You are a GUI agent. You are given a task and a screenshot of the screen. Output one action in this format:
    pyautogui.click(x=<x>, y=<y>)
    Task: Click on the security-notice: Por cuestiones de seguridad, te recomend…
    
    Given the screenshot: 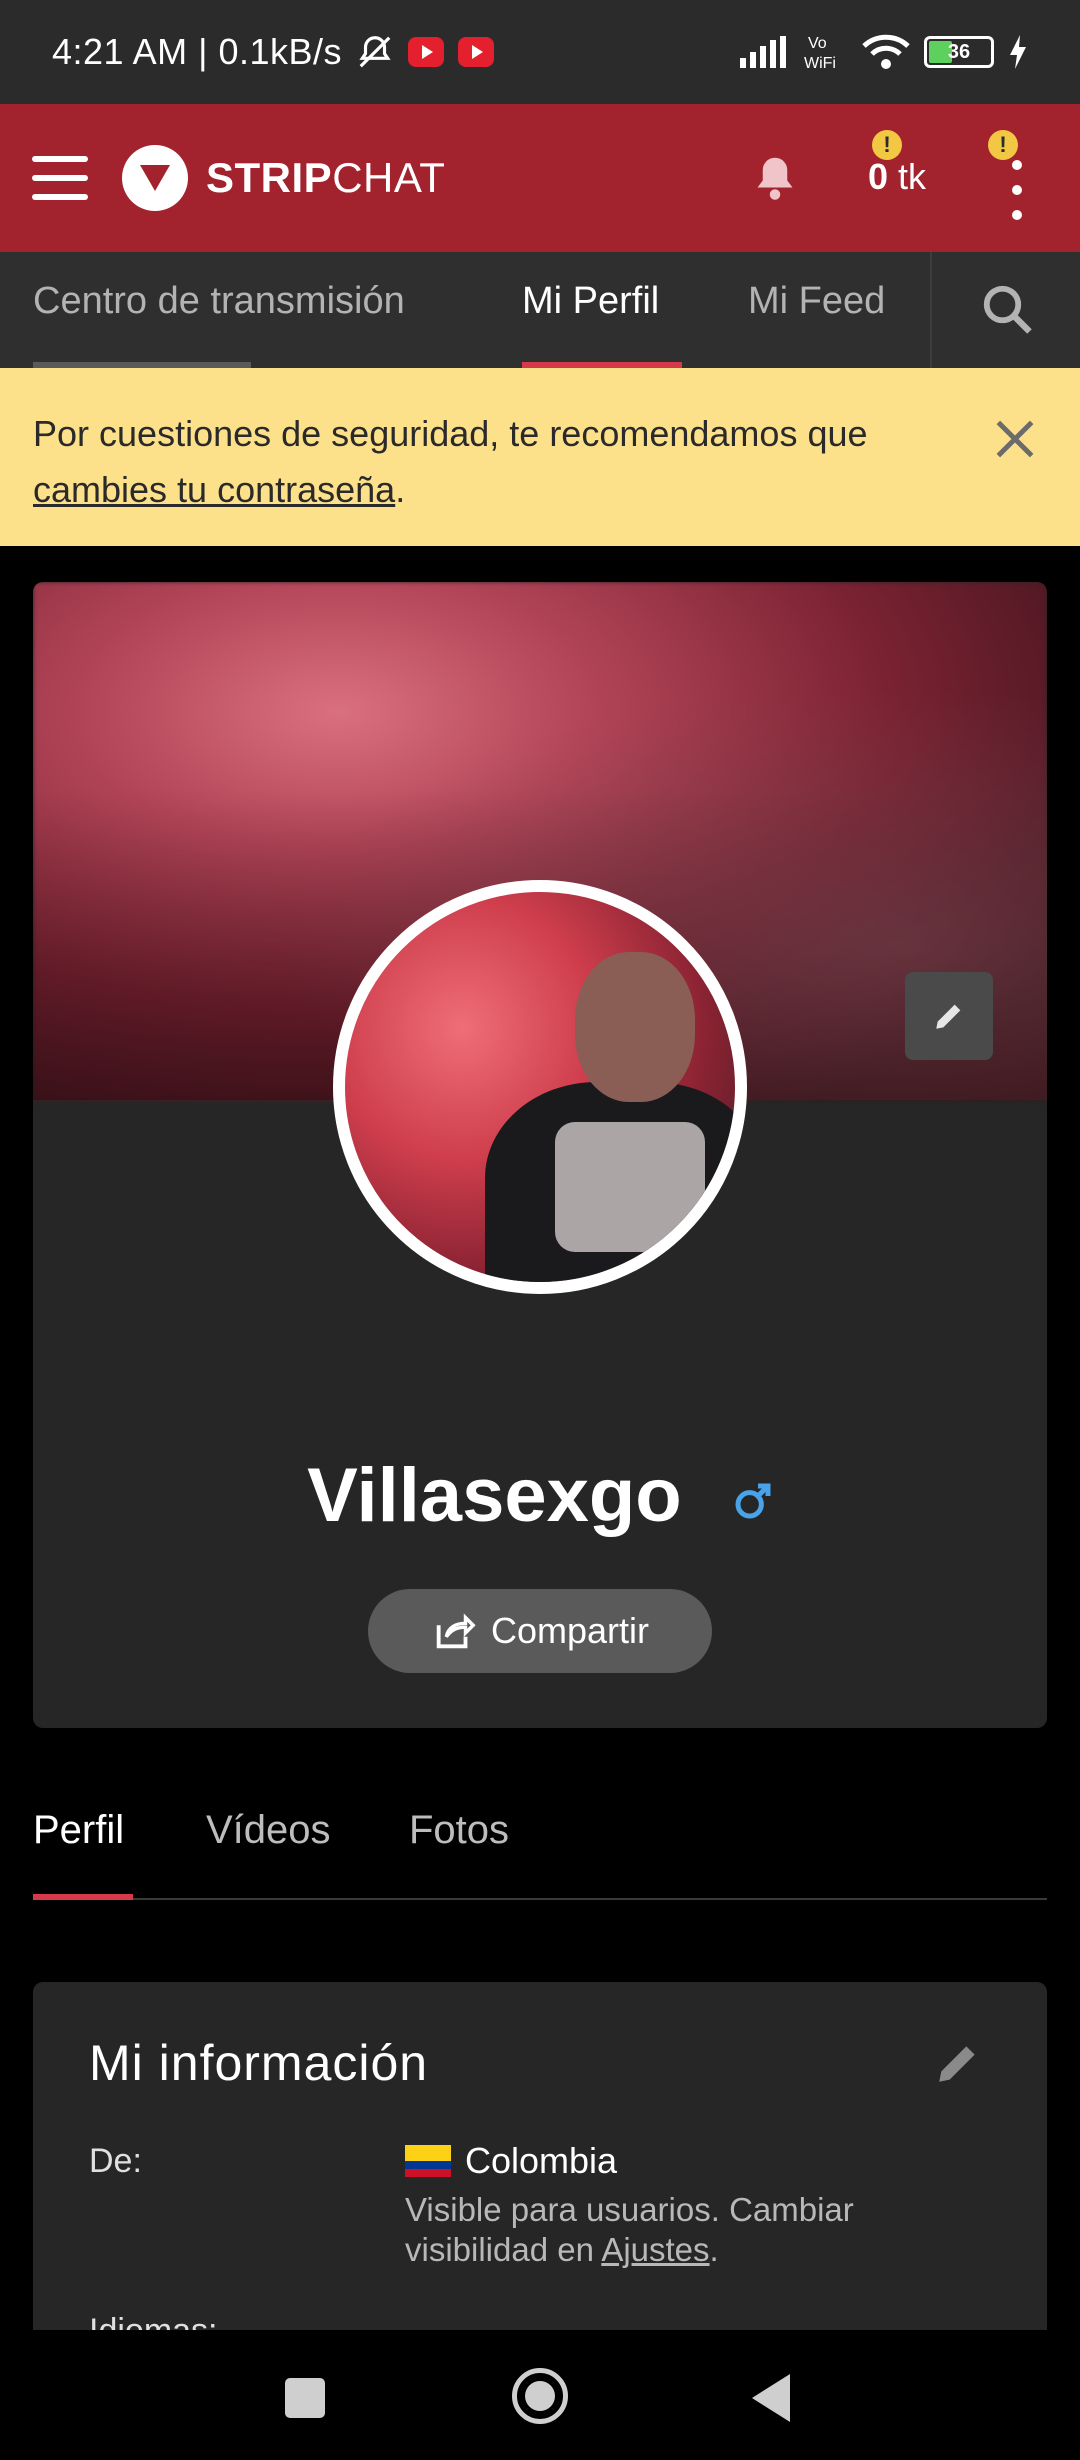 What is the action you would take?
    pyautogui.click(x=540, y=457)
    